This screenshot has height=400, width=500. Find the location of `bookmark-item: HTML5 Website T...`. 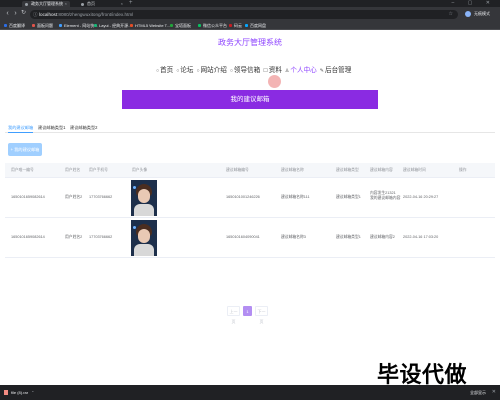

bookmark-item: HTML5 Website T... is located at coordinates (150, 25).